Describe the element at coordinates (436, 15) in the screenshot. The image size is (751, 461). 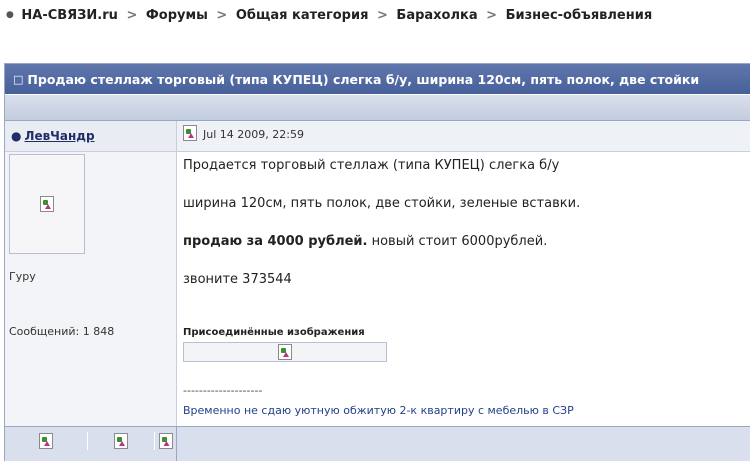
I see `breadcrumb-subforum-link: Барахолка` at that location.